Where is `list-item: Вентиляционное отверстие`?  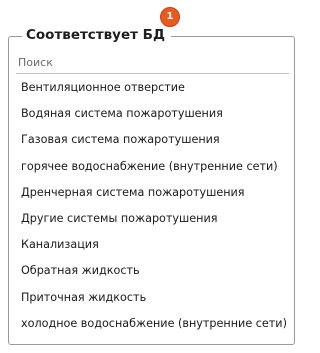 list-item: Вентиляционное отверстие is located at coordinates (153, 88).